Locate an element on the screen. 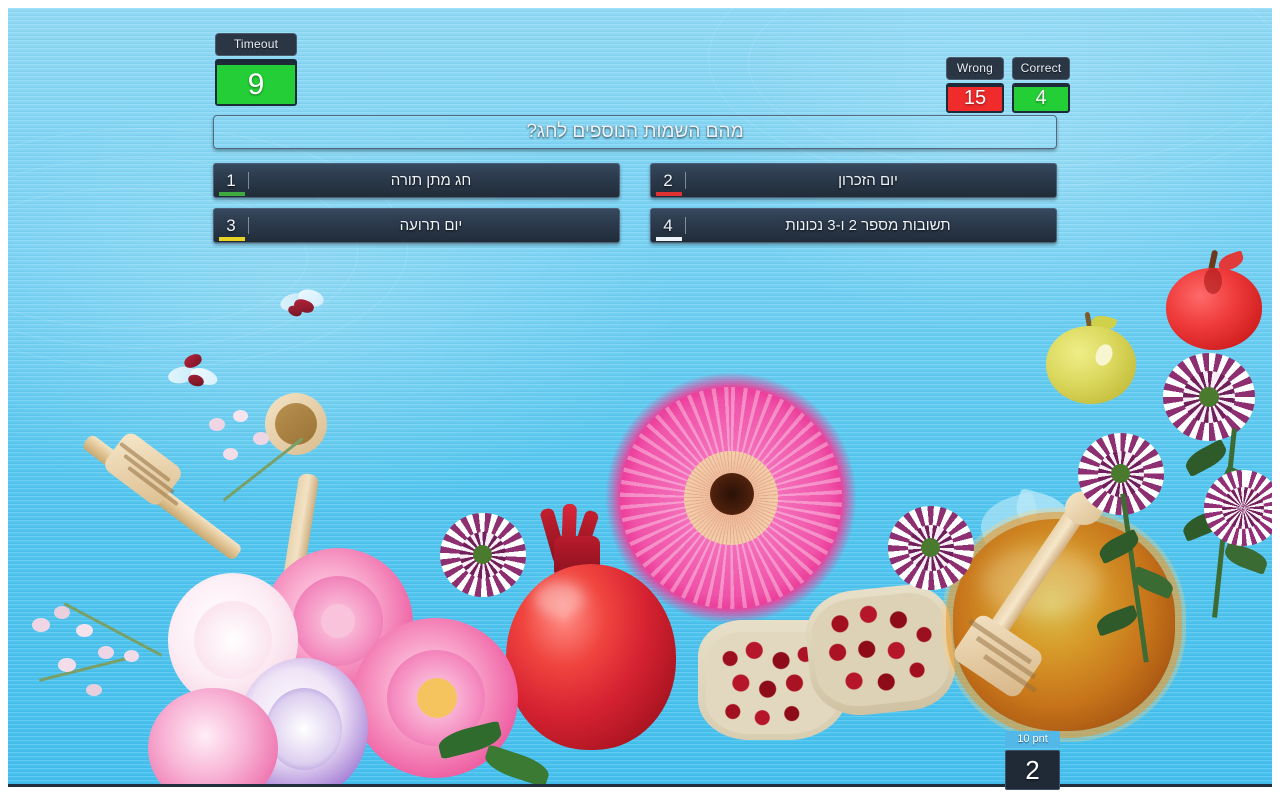  gerbera-flower is located at coordinates (731, 500).